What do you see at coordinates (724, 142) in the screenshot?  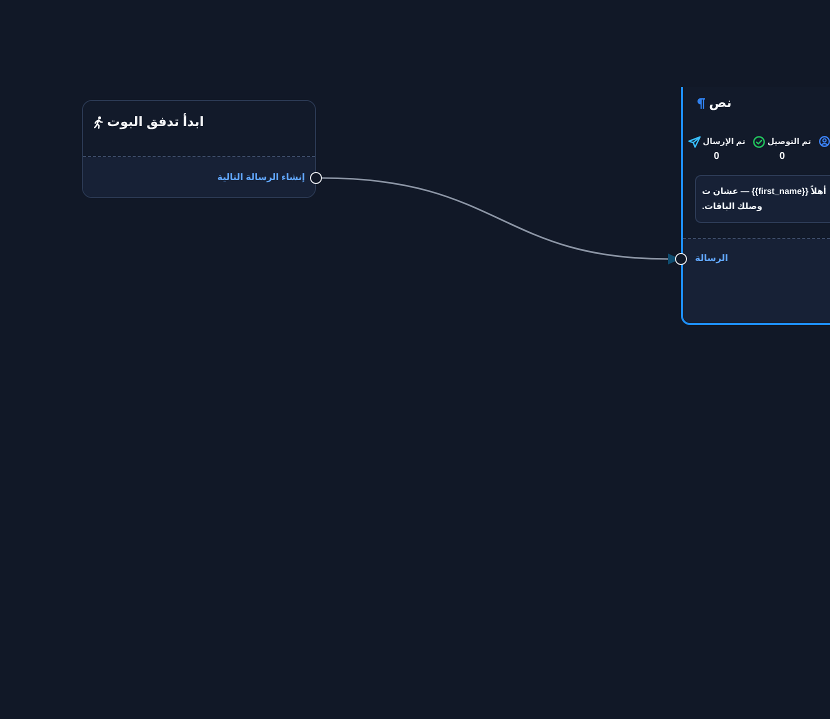 I see `stat-label: تم الإرسال` at bounding box center [724, 142].